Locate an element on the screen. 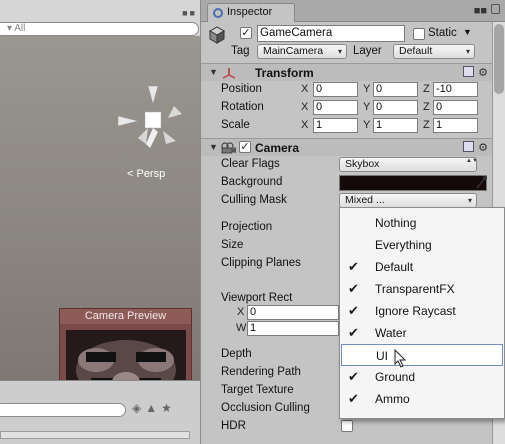  layer-value: Default is located at coordinates (416, 51).